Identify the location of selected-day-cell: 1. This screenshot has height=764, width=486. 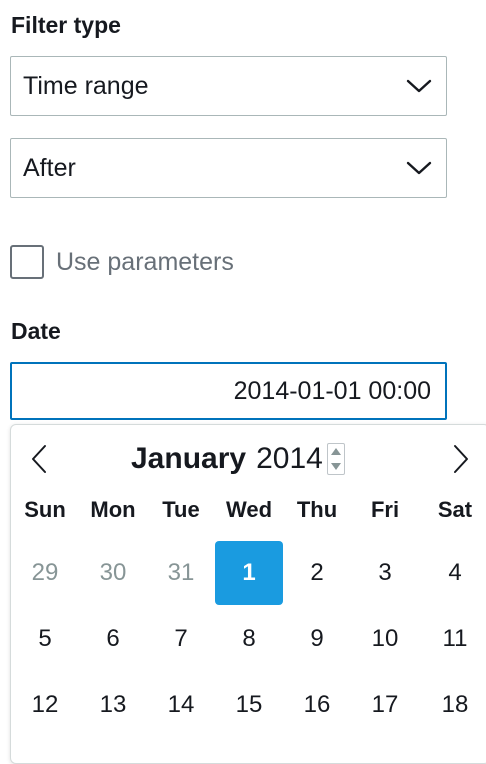
(249, 573).